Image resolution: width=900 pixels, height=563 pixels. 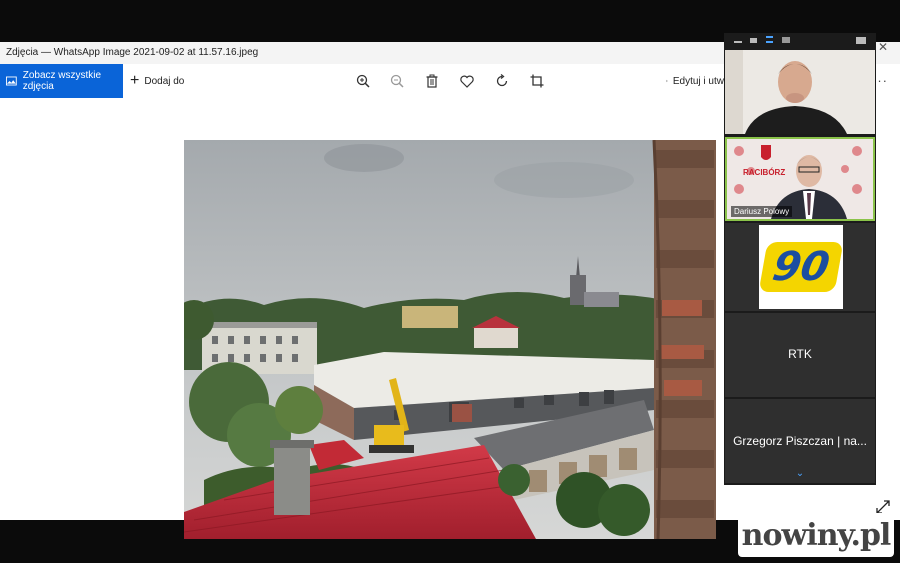 I want to click on participant-tile-5: Grzegorz Piszczan | na... ⌄, so click(x=800, y=441).